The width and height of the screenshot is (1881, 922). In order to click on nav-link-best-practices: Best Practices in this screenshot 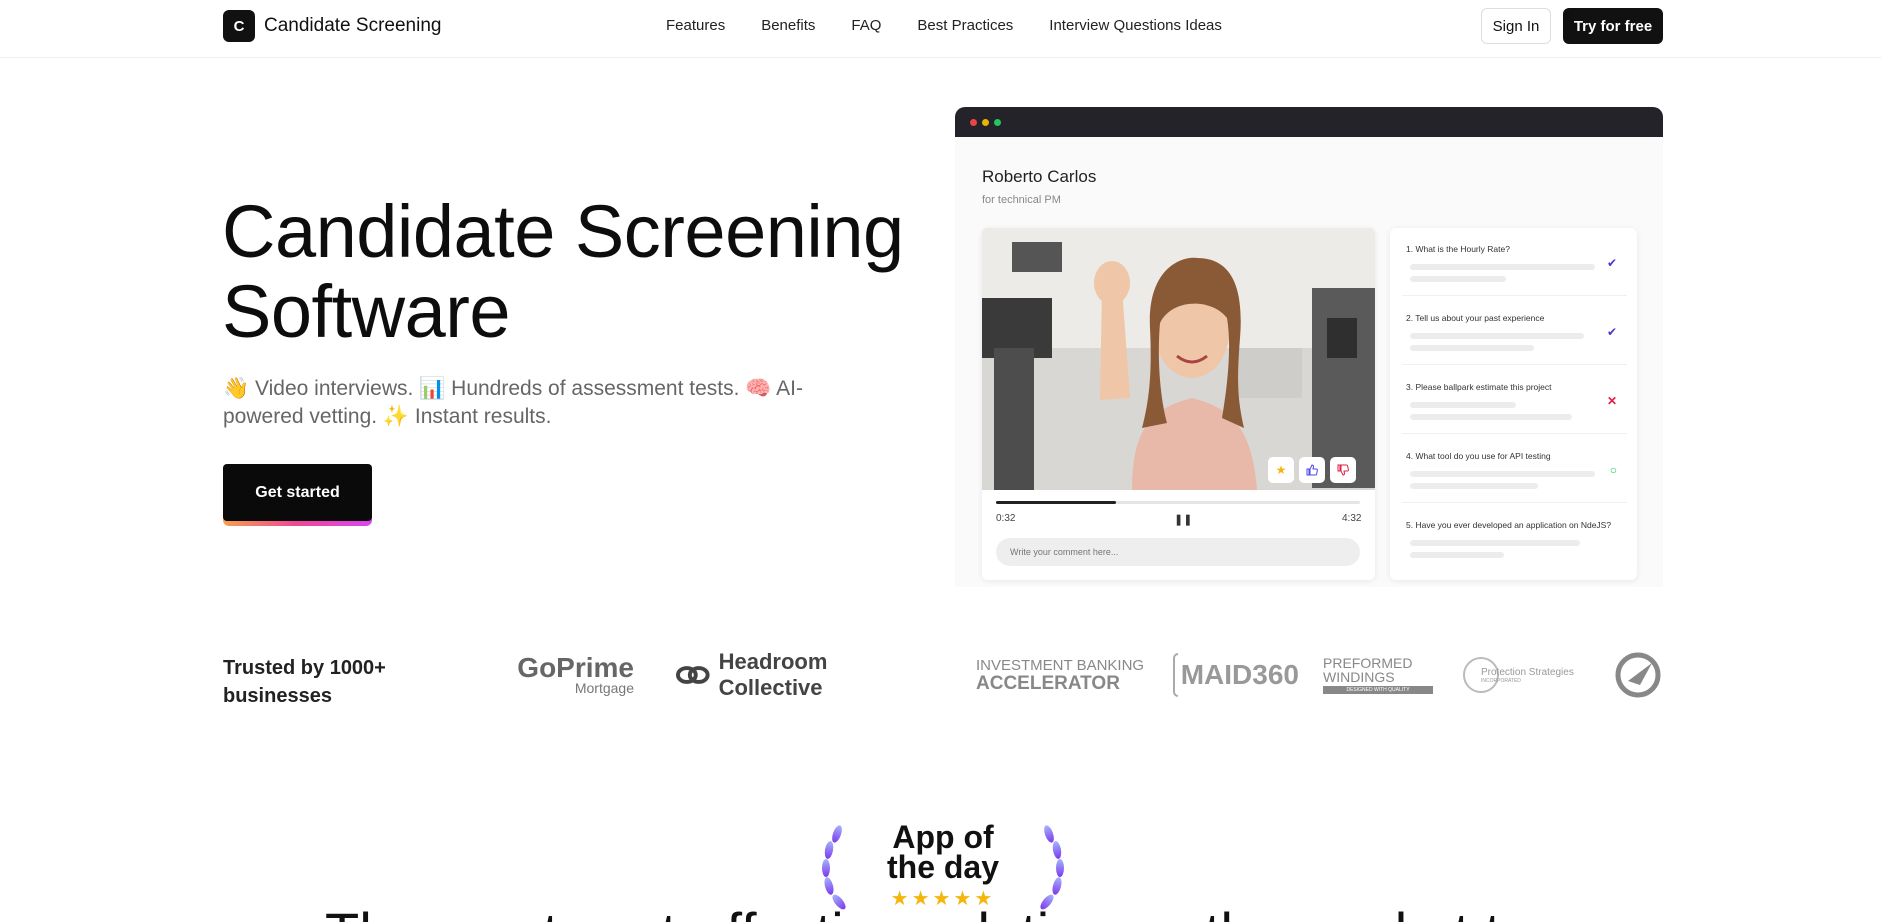, I will do `click(965, 25)`.